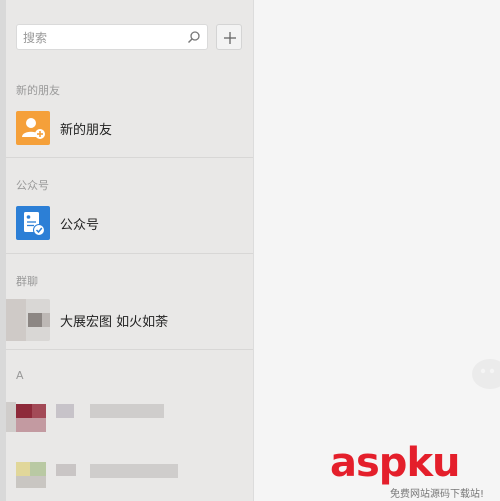  What do you see at coordinates (194, 37) in the screenshot?
I see `search-icon` at bounding box center [194, 37].